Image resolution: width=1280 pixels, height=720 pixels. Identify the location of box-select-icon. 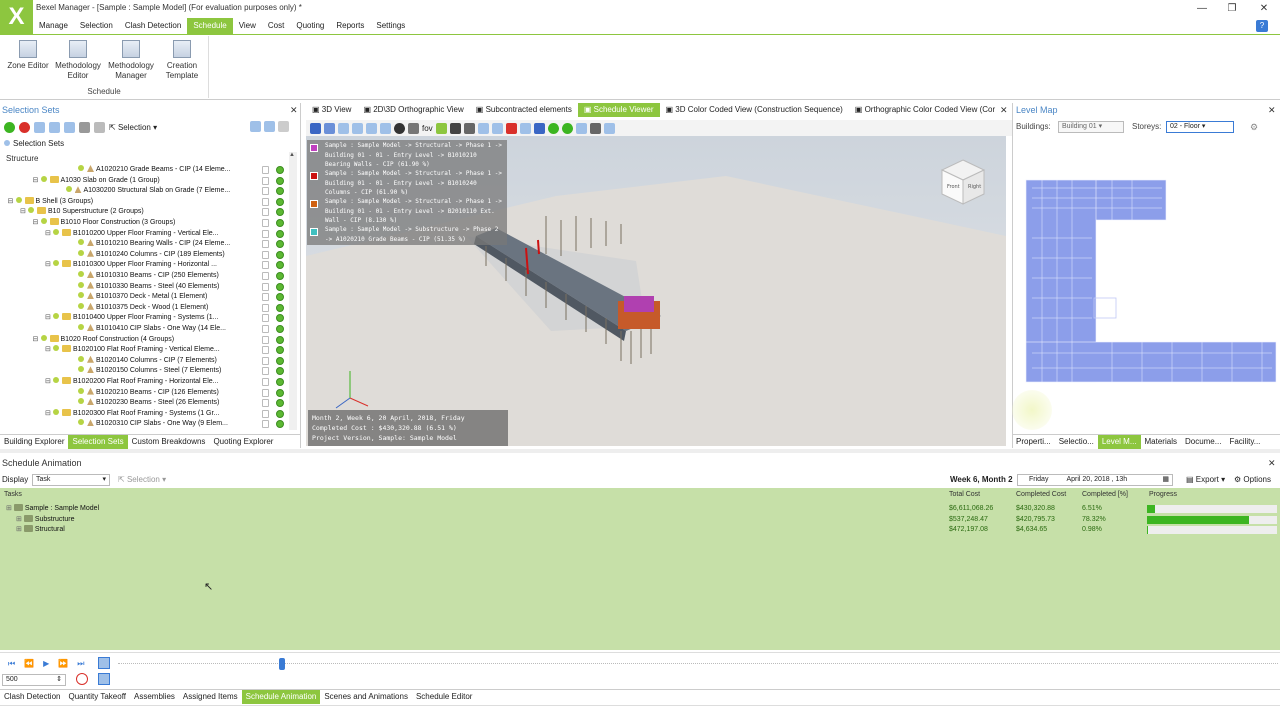
(343, 128).